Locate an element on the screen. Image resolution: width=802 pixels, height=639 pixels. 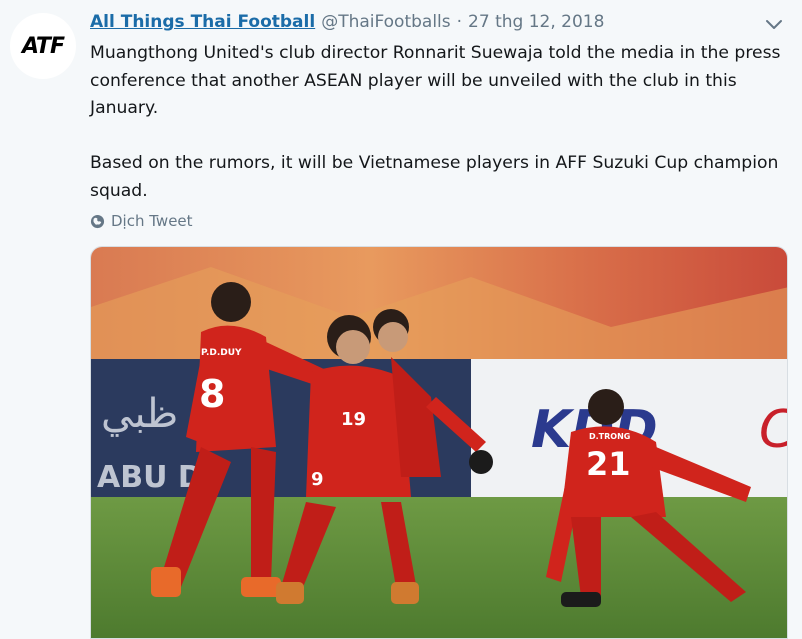
jersey-name-duy: P.D.DUY is located at coordinates (221, 353).